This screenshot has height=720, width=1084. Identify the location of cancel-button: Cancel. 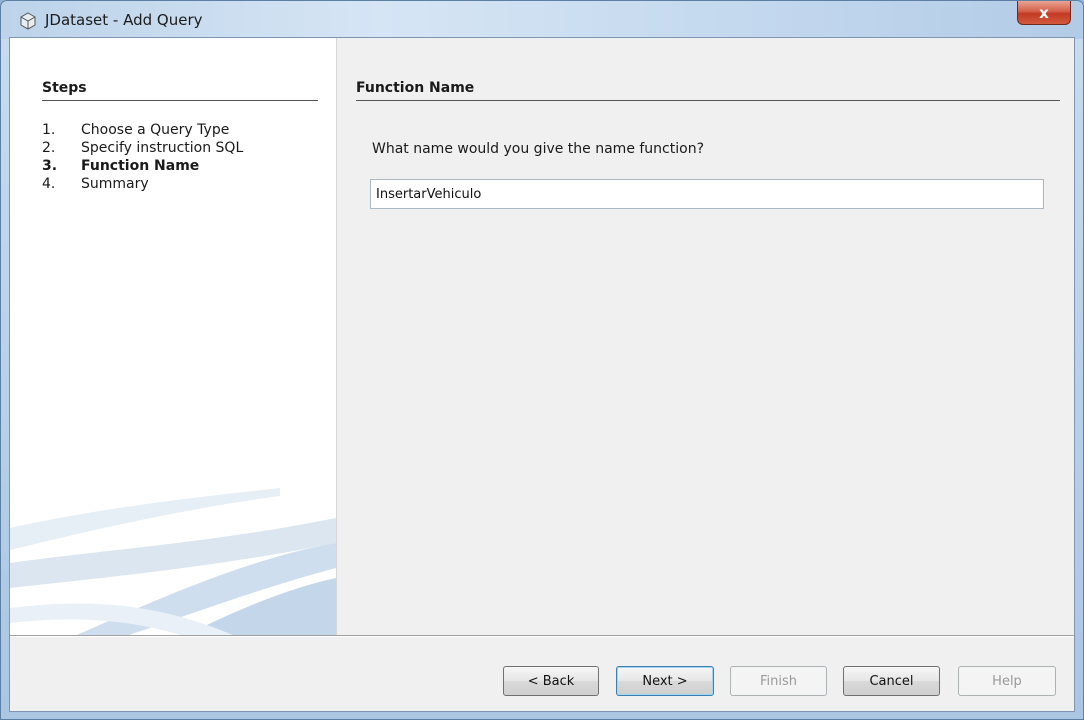
(891, 681).